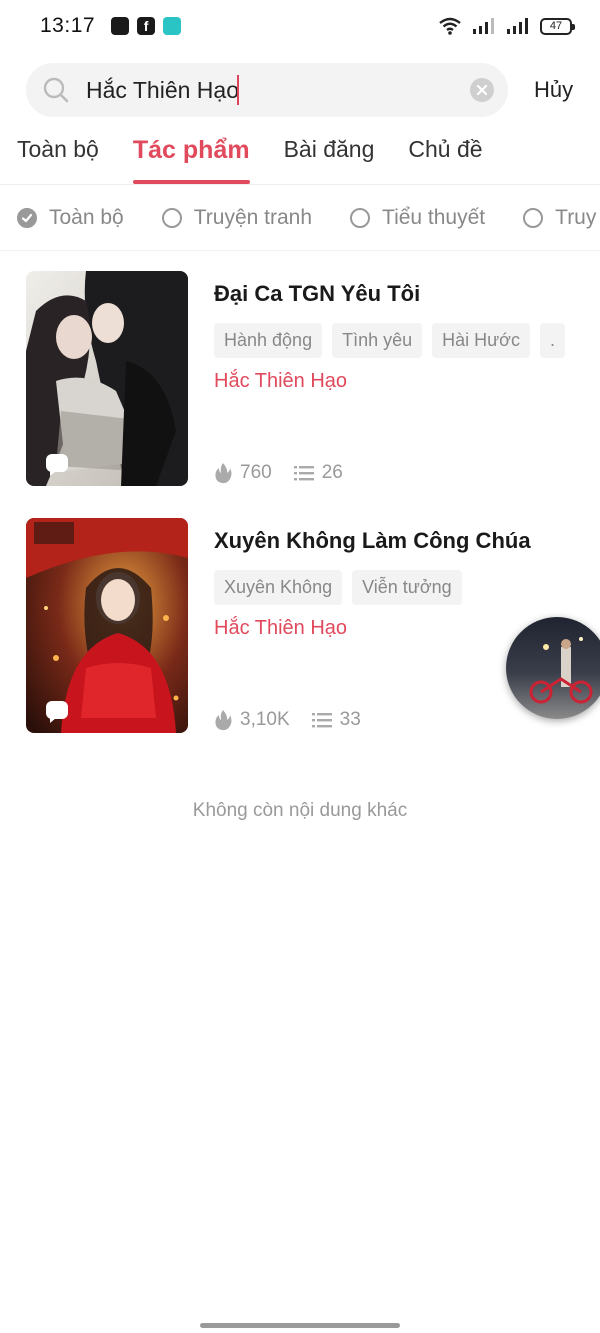  What do you see at coordinates (267, 90) in the screenshot?
I see `search-box: Hắc Thiên Hạo` at bounding box center [267, 90].